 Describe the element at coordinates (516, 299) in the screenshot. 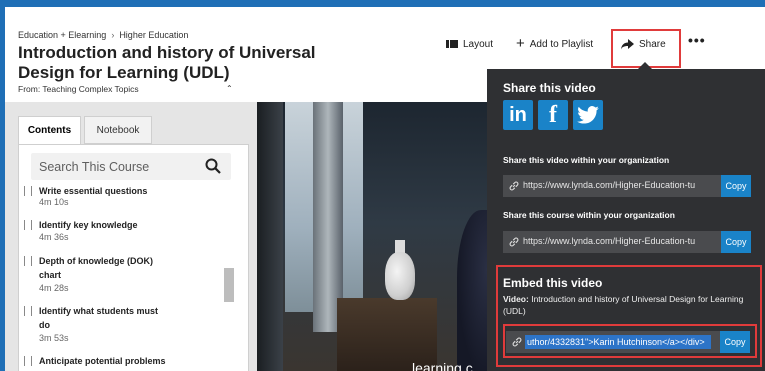

I see `embed-video-label: Video:` at that location.